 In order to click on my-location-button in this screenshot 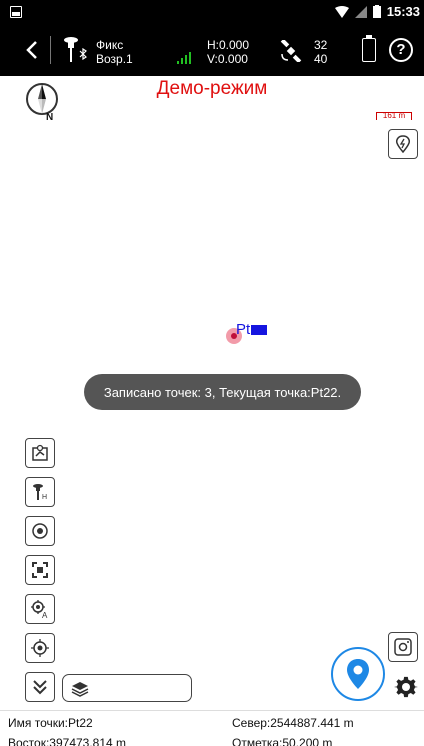, I will do `click(40, 648)`.